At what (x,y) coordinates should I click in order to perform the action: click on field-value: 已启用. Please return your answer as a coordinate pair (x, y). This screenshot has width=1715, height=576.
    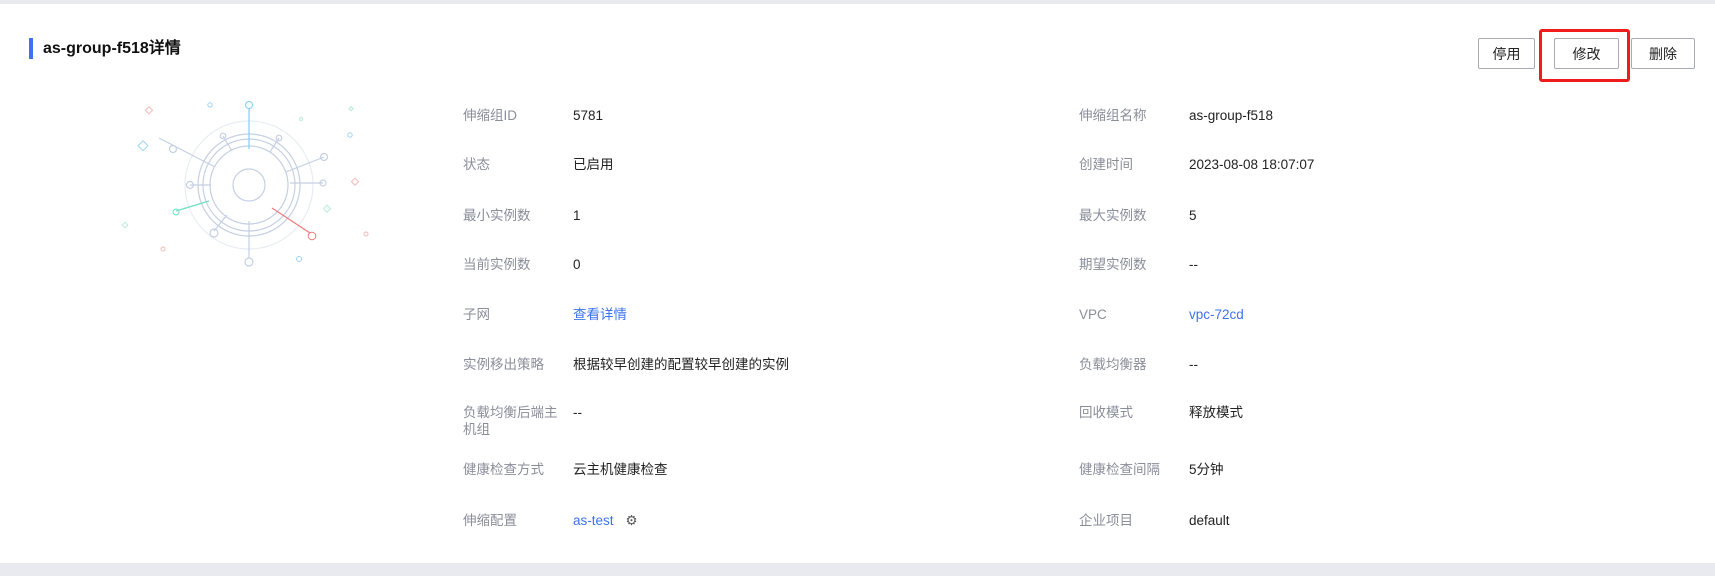
    Looking at the image, I should click on (593, 164).